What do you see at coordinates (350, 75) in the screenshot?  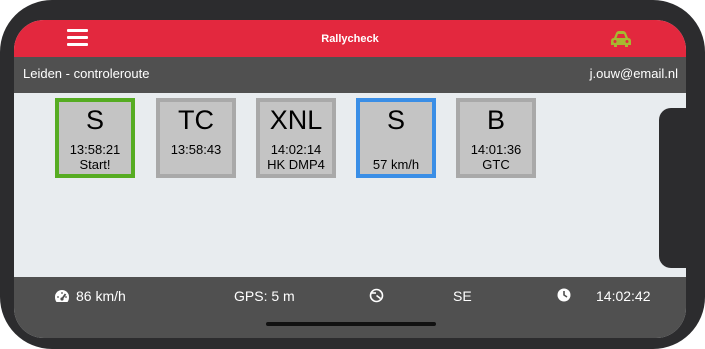 I see `route-bar: Leiden - controleroute j.ouw@email.nl` at bounding box center [350, 75].